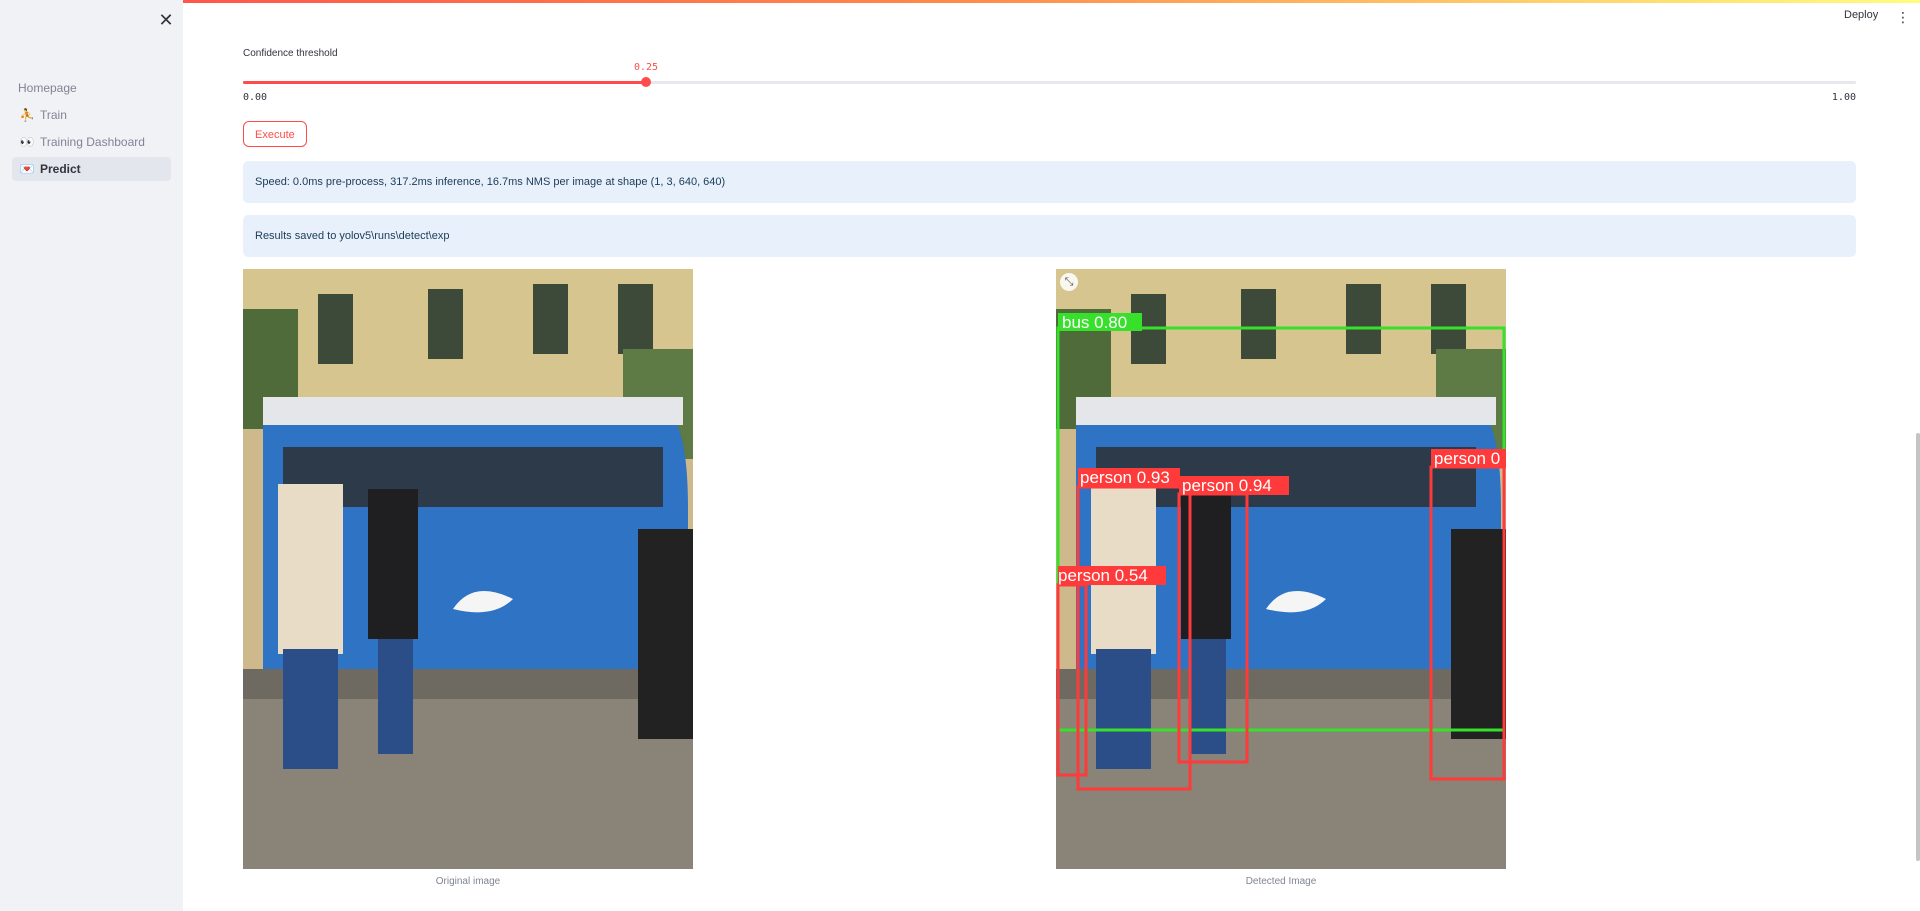  Describe the element at coordinates (1094, 322) in the screenshot. I see `detection-label-bus: bus 0.80` at that location.